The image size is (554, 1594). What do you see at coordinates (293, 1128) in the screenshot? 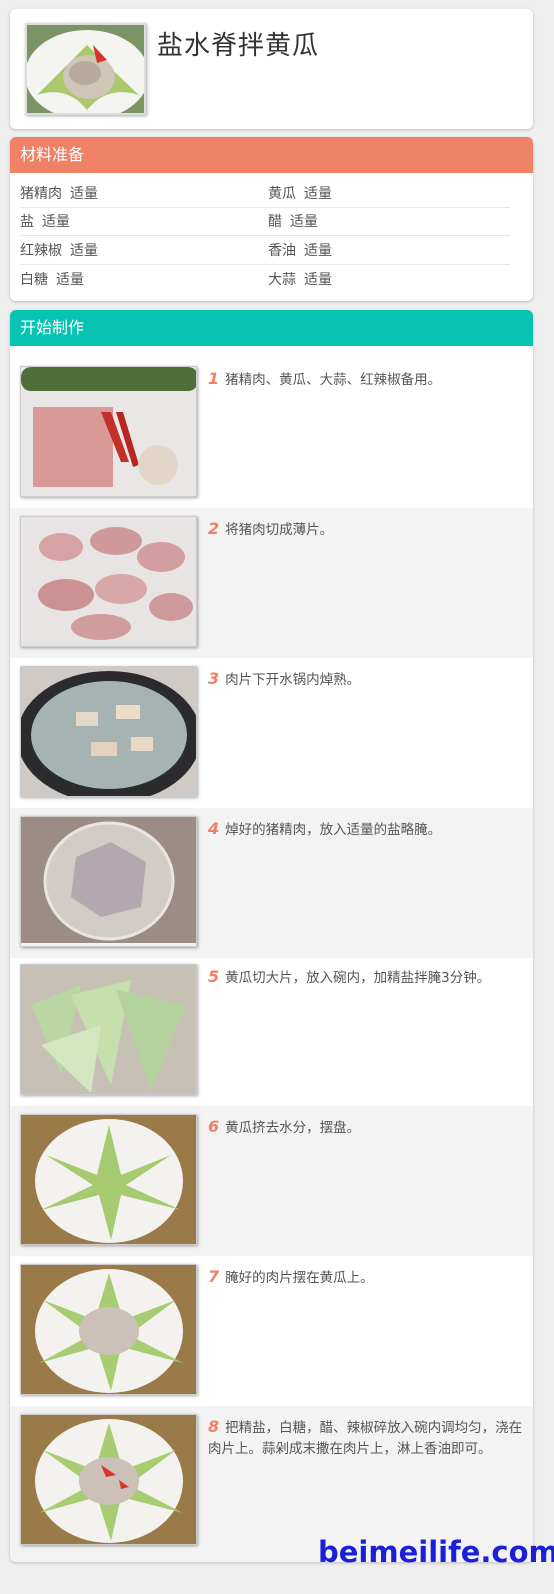
I see `step-description: 黄瓜挤去水分，摆盘。` at bounding box center [293, 1128].